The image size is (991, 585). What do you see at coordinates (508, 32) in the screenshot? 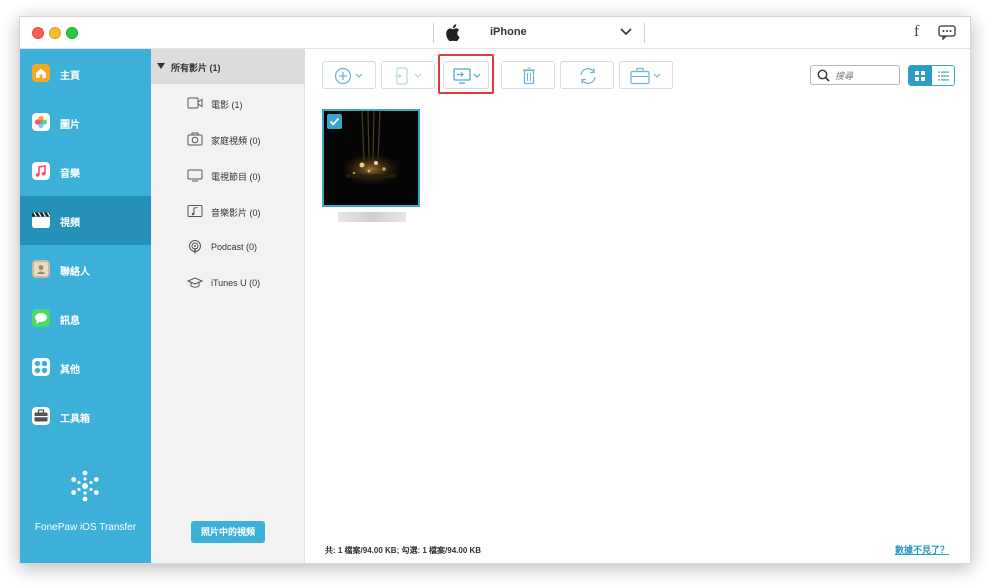
I see `device-name: iPhone` at bounding box center [508, 32].